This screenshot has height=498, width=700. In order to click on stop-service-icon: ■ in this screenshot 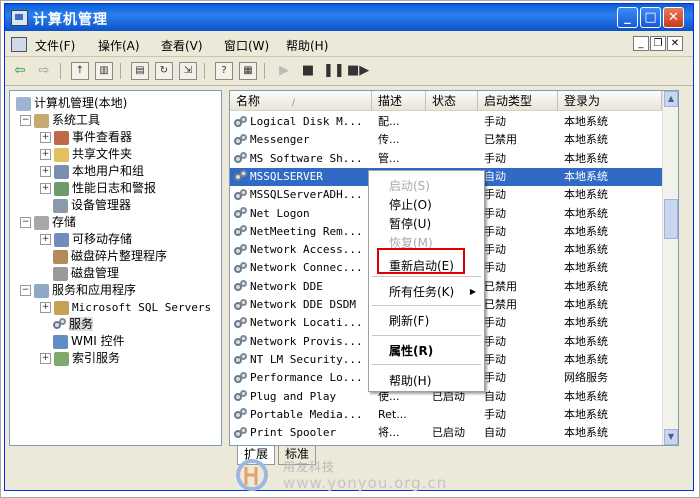, I will do `click(308, 71)`.